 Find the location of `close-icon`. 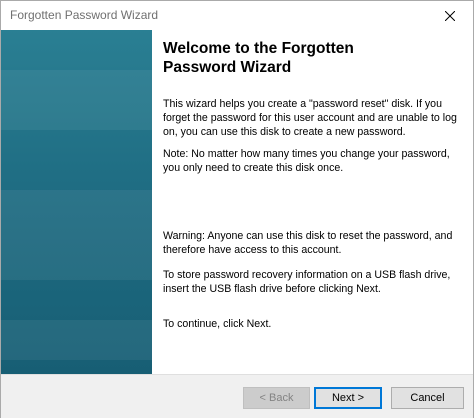

close-icon is located at coordinates (450, 15).